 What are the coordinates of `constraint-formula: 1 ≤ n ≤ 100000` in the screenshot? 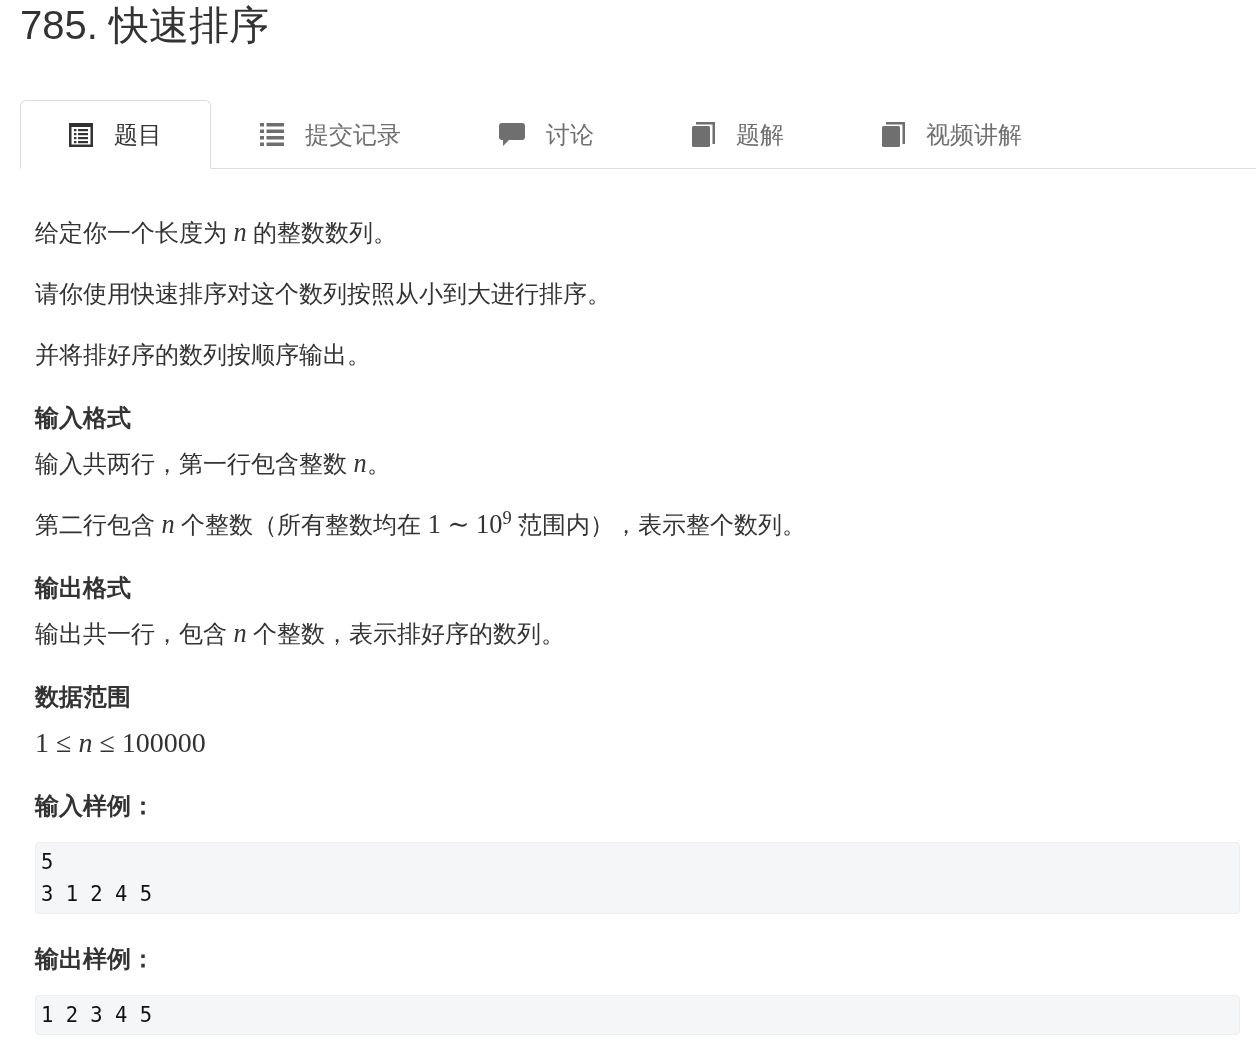 It's located at (120, 743).